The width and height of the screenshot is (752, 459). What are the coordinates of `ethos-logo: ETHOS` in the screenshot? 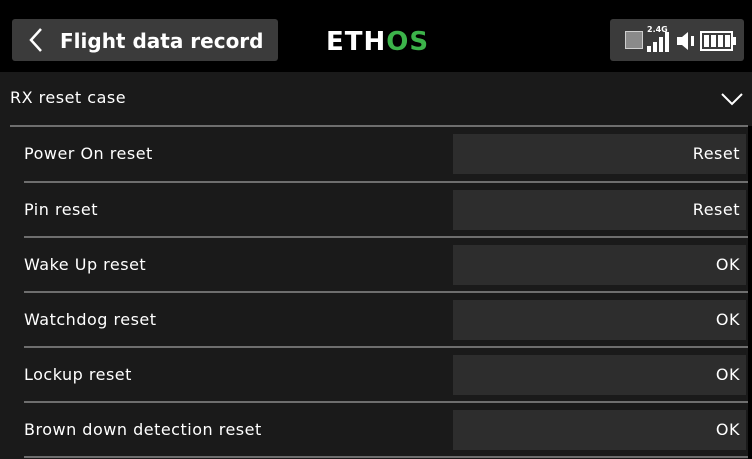 It's located at (377, 42).